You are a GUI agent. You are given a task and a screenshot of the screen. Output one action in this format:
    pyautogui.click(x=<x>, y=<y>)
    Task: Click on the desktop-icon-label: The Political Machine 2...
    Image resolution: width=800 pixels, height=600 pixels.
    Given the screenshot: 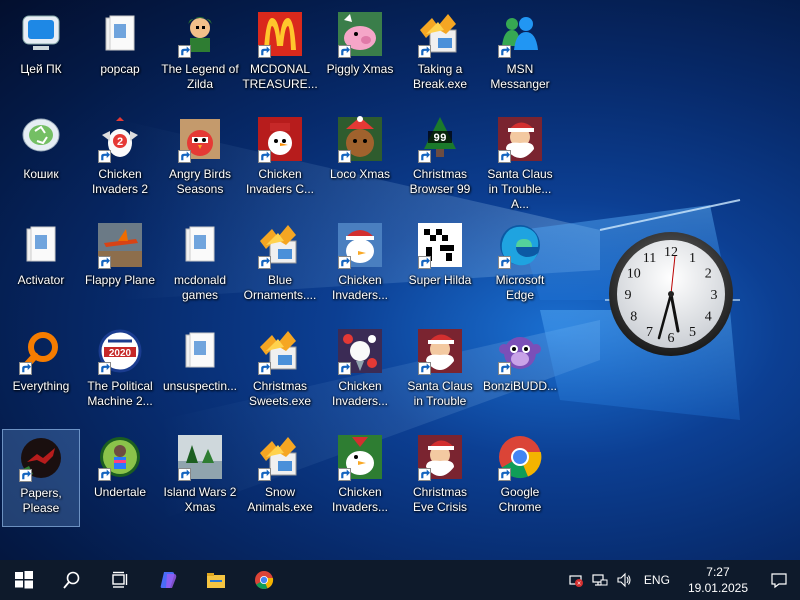 What is the action you would take?
    pyautogui.click(x=120, y=393)
    